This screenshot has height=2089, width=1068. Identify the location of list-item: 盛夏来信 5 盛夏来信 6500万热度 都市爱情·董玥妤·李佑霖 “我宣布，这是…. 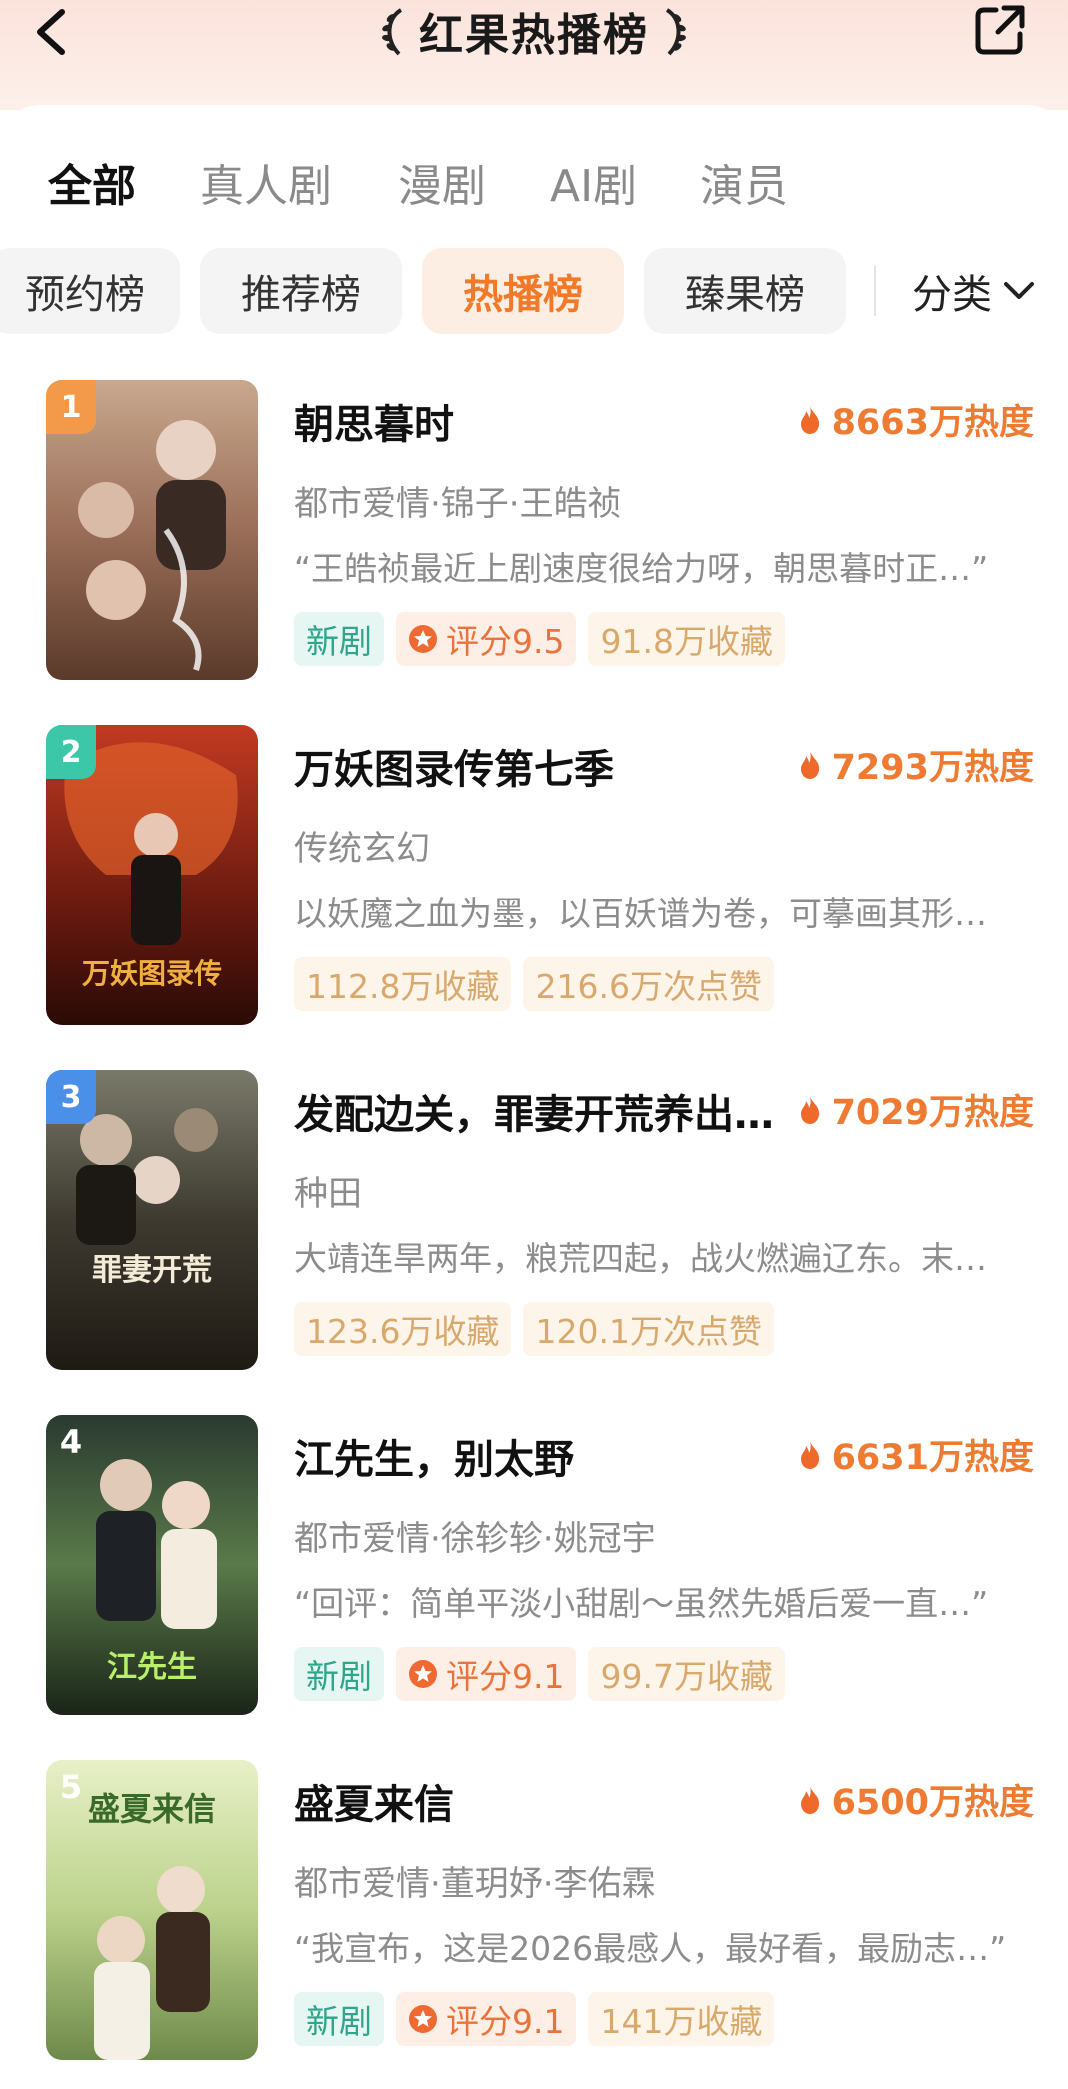
(534, 1910).